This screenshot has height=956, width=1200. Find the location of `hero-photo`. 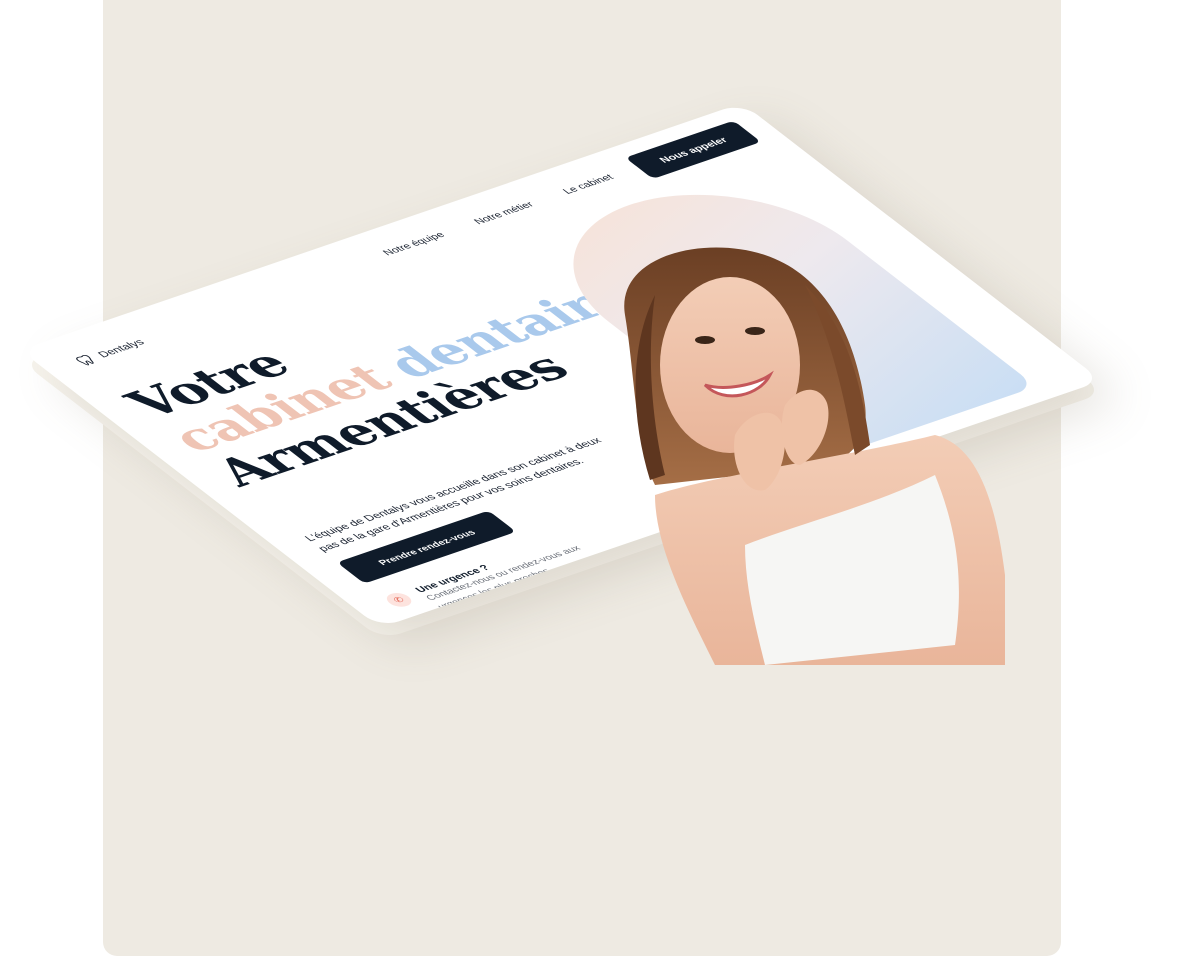

hero-photo is located at coordinates (814, 456).